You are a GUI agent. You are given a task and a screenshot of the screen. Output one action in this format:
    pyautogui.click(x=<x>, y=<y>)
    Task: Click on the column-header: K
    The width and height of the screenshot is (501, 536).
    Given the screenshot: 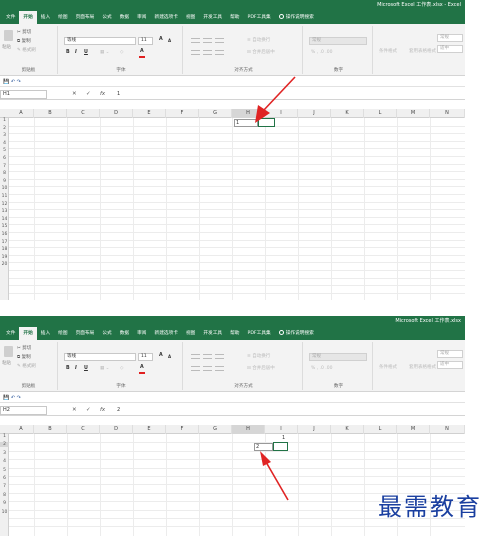 What is the action you would take?
    pyautogui.click(x=347, y=113)
    